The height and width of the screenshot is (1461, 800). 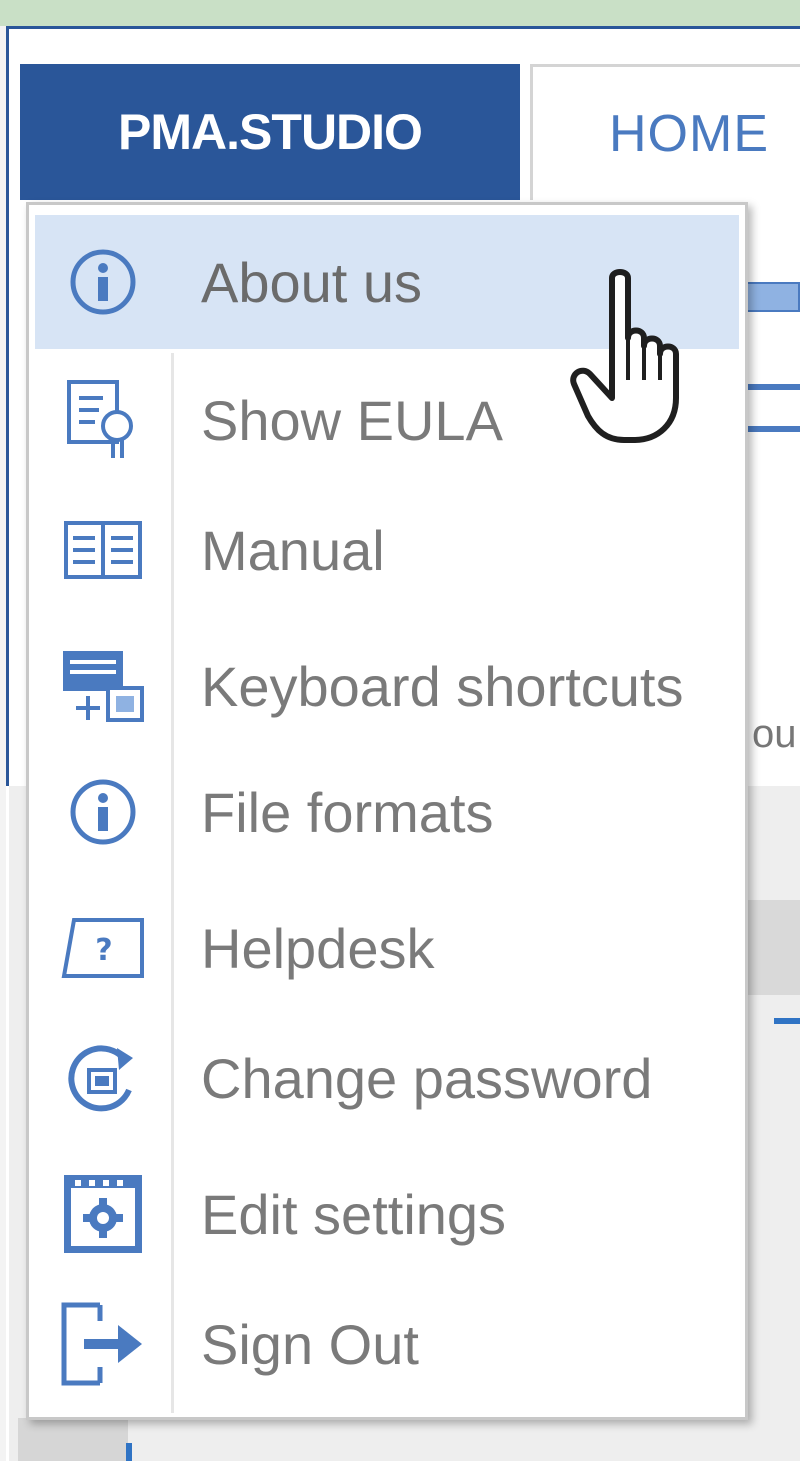 I want to click on menu-item-label: About us, so click(x=312, y=282).